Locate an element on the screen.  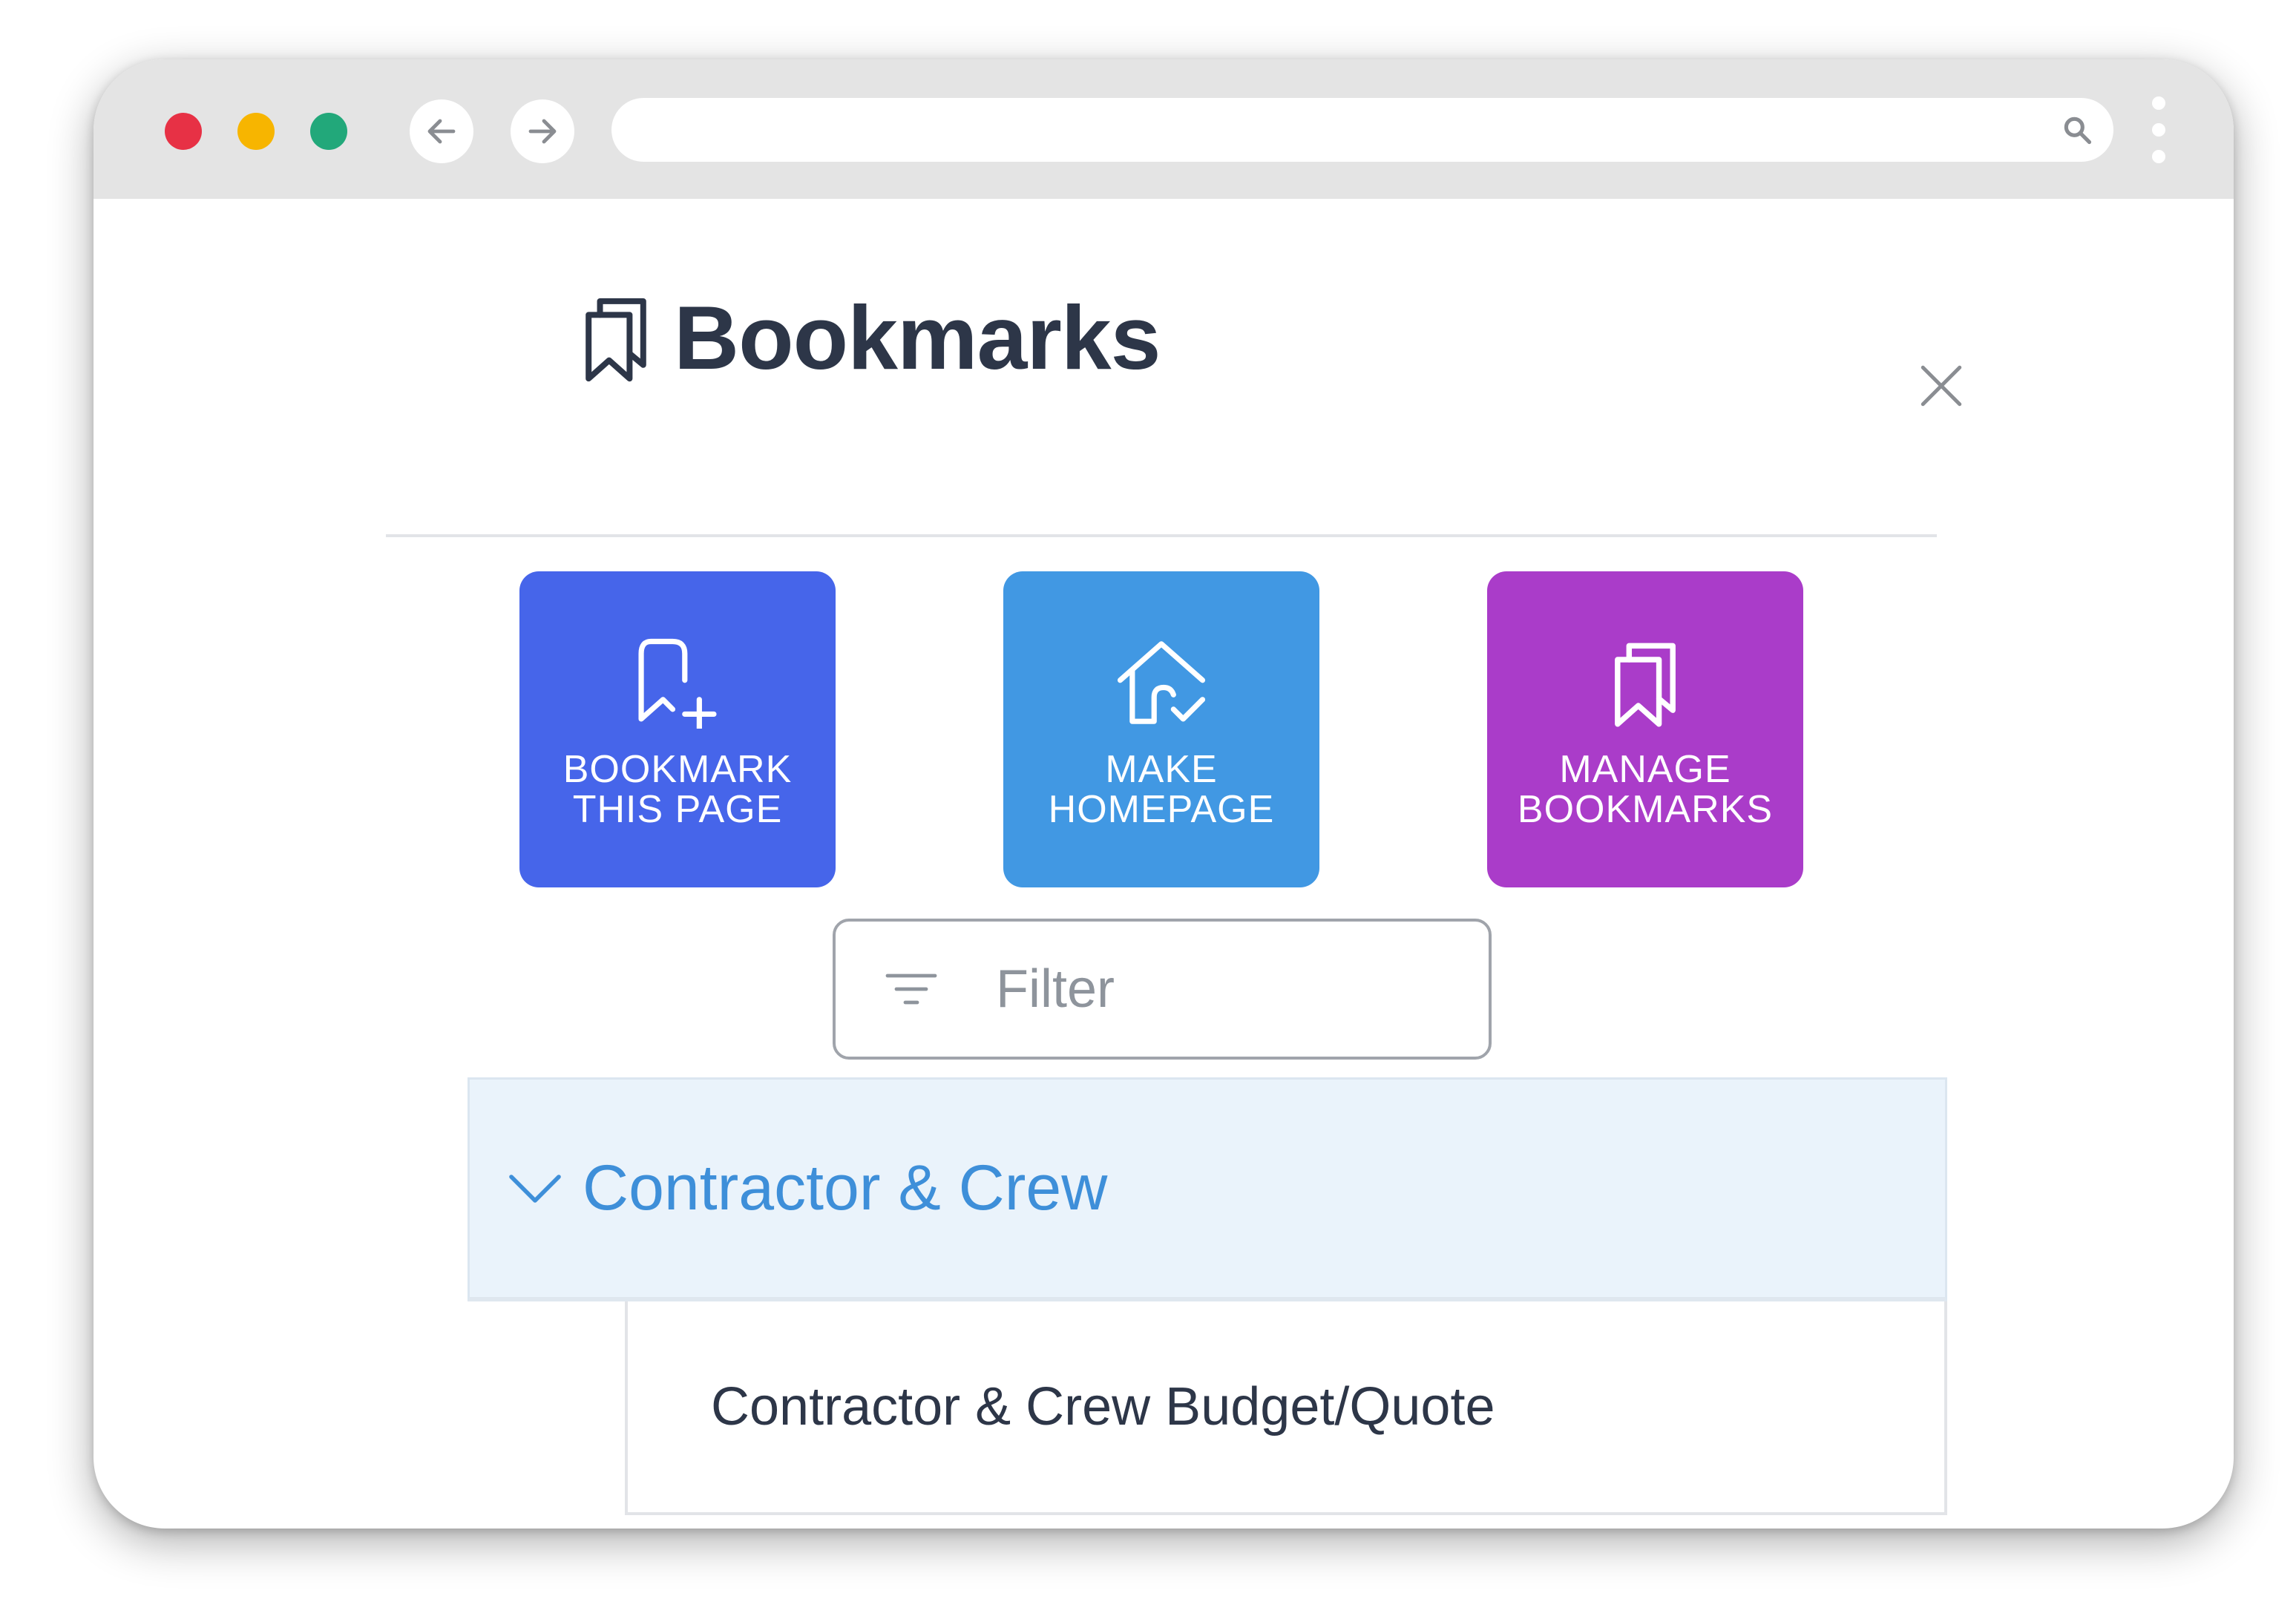
arrow-right-icon is located at coordinates (543, 131).